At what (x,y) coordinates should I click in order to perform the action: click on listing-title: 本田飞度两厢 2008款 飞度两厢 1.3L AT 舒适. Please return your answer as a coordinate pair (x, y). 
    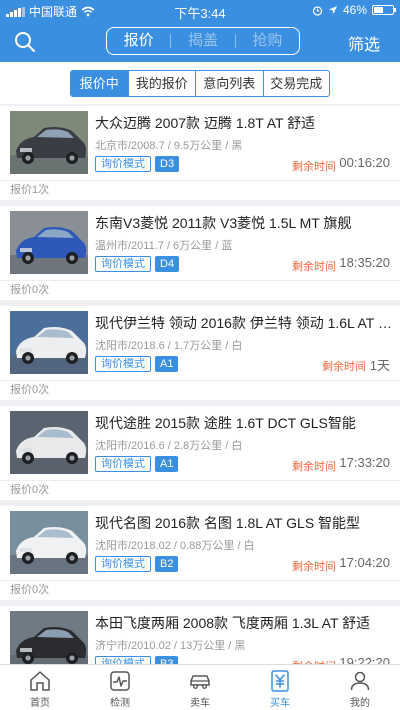
    Looking at the image, I should click on (233, 623).